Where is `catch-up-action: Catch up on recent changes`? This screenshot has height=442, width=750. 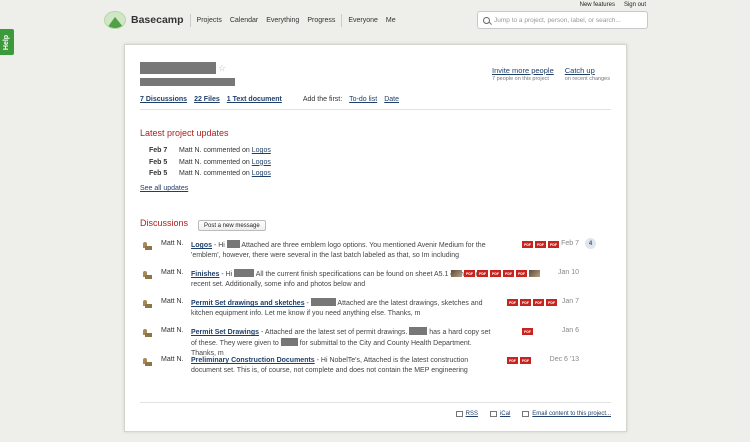
catch-up-action: Catch up on recent changes is located at coordinates (587, 74).